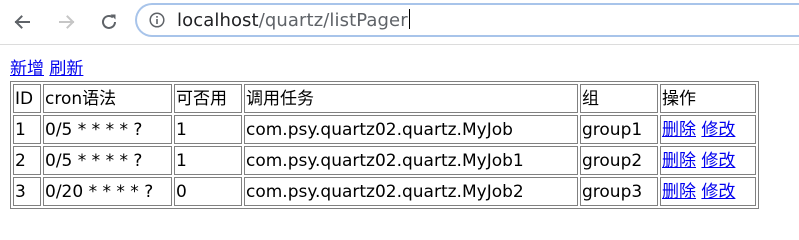 The height and width of the screenshot is (240, 799). Describe the element at coordinates (107, 98) in the screenshot. I see `header-cron: cron语法` at that location.